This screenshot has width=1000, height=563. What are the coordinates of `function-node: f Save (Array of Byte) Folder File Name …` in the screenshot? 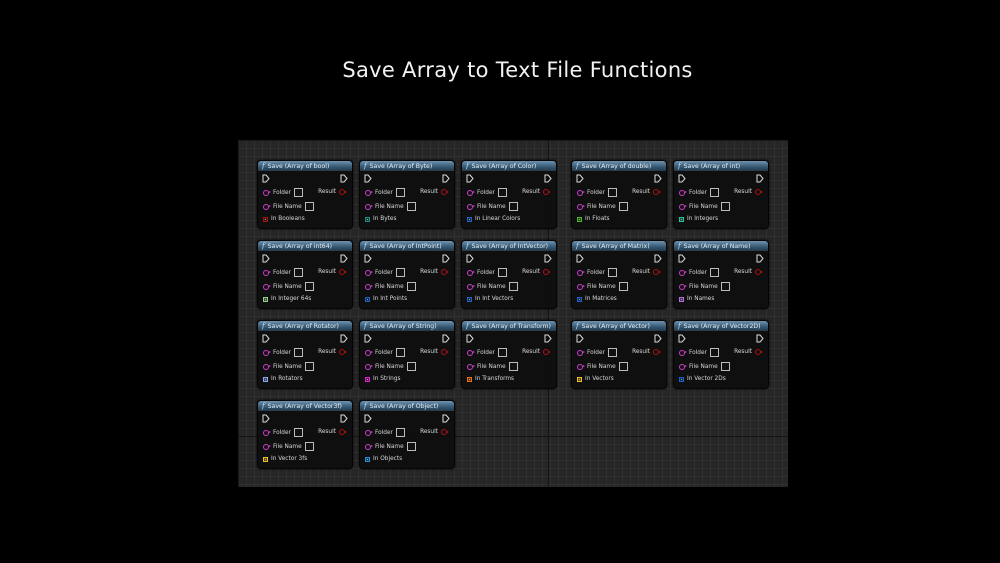 It's located at (407, 194).